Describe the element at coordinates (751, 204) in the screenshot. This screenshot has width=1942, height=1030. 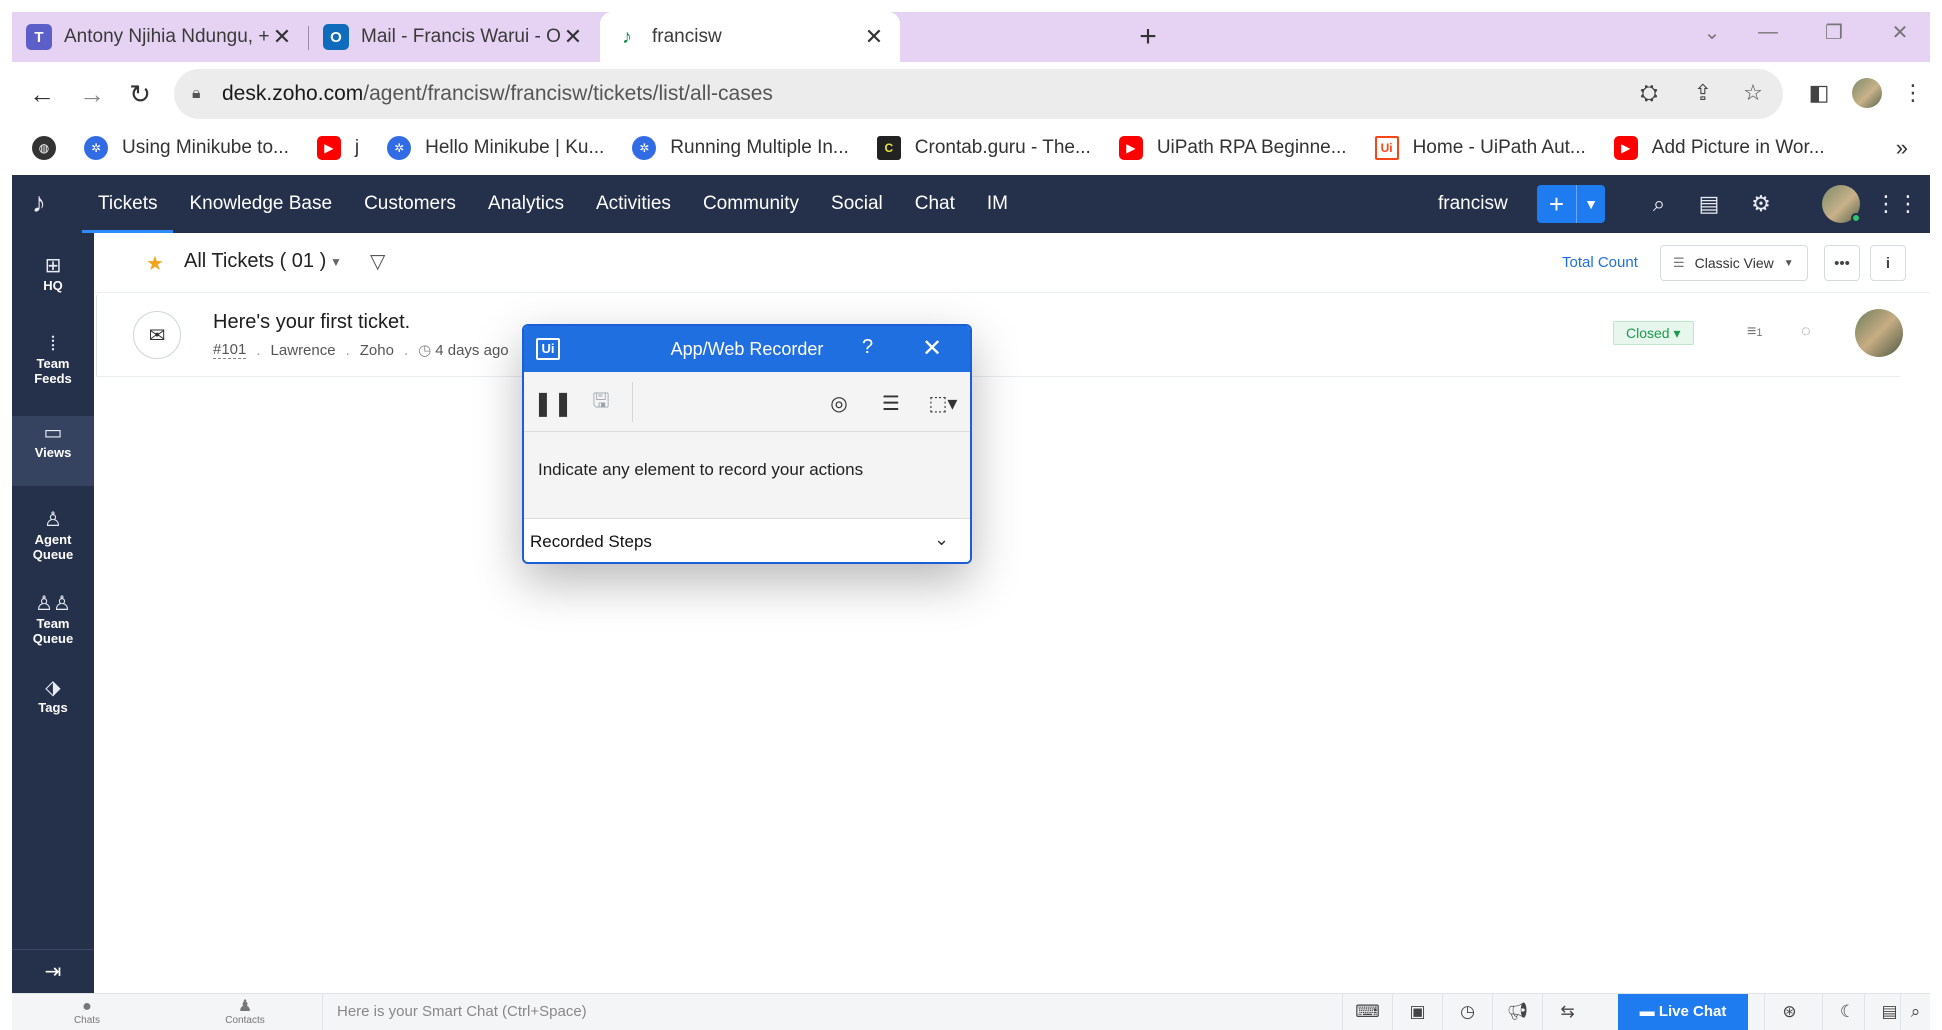
I see `nav-community: Community` at that location.